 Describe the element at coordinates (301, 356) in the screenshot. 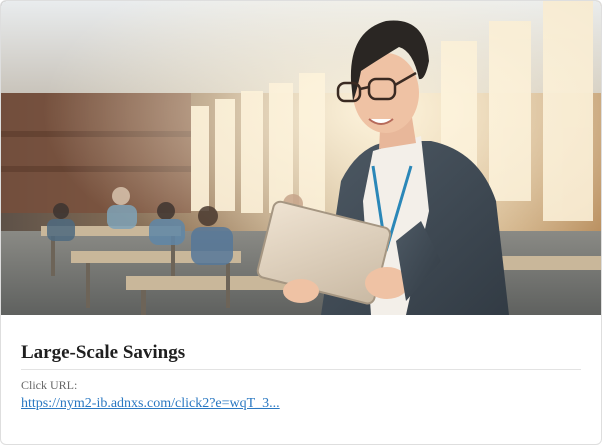

I see `card-title: Large-Scale Savings` at that location.